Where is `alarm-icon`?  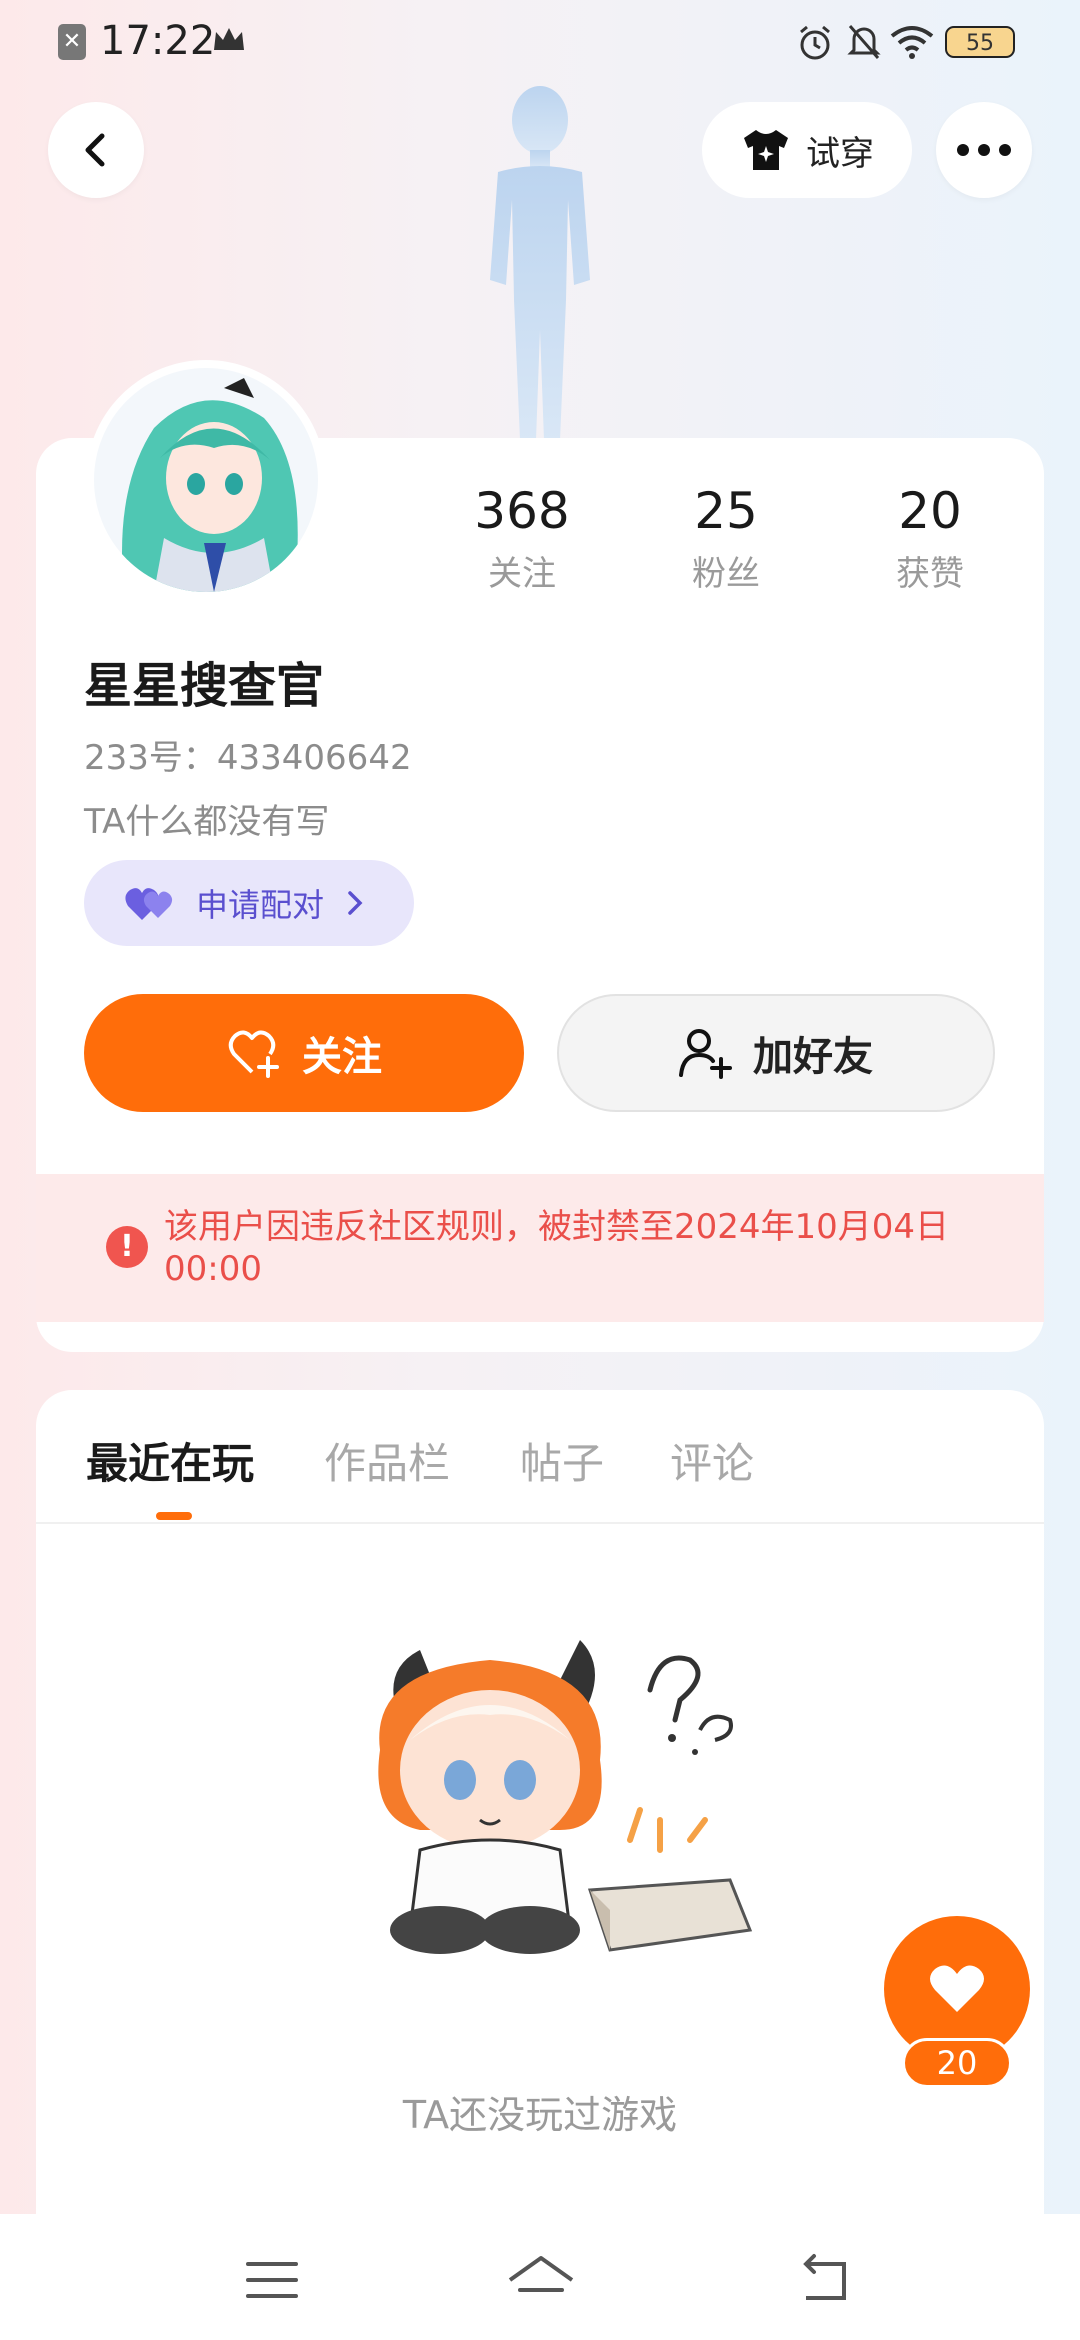 alarm-icon is located at coordinates (815, 42).